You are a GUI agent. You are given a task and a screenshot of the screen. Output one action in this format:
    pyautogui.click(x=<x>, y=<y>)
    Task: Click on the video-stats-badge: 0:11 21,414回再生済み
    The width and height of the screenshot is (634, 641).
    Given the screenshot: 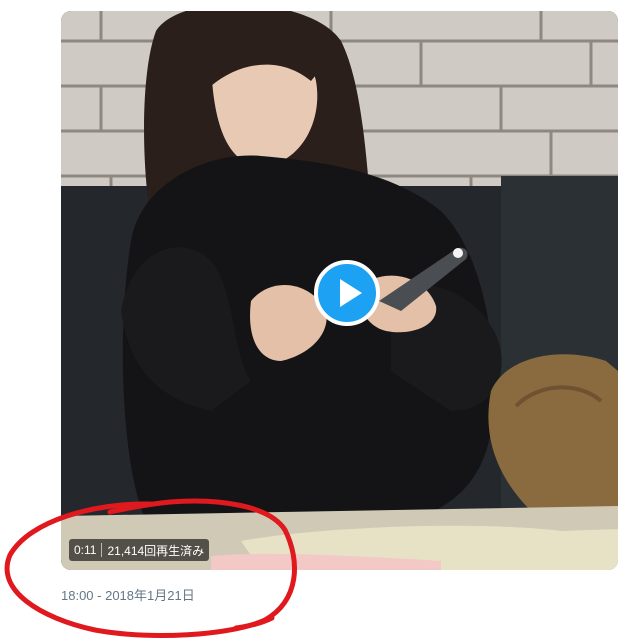 What is the action you would take?
    pyautogui.click(x=139, y=550)
    